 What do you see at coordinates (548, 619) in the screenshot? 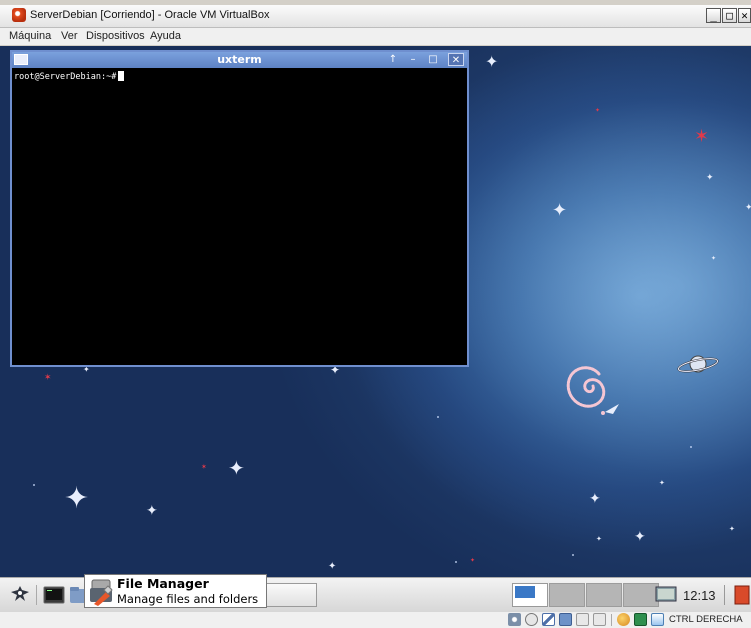
I see `usb-icon` at bounding box center [548, 619].